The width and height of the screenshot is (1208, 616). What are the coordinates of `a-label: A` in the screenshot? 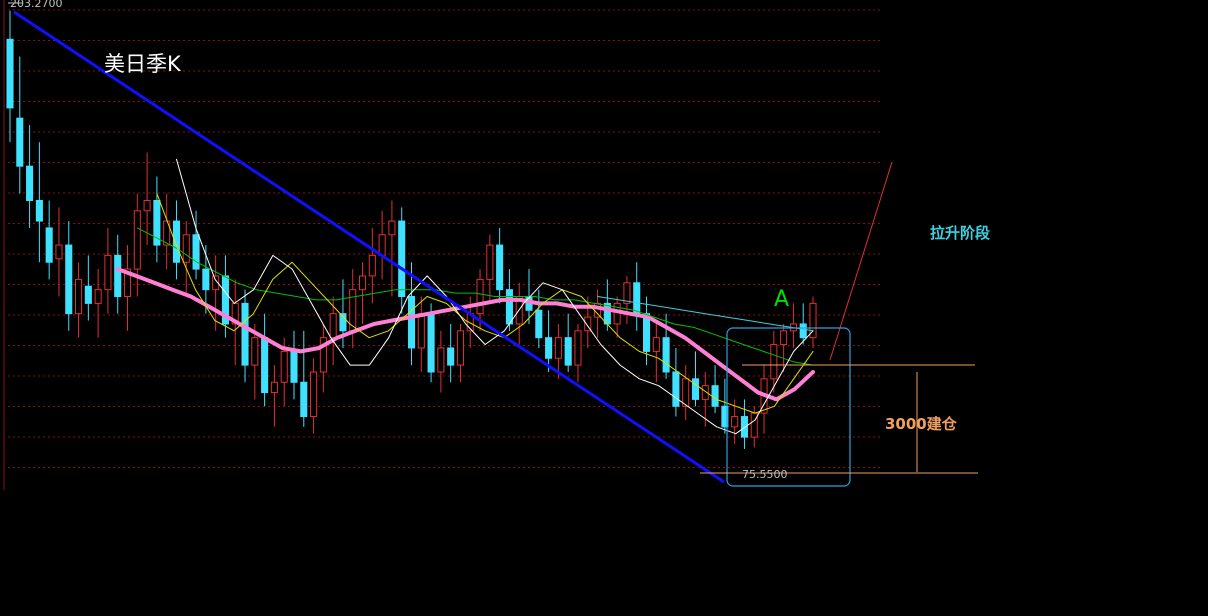 It's located at (781, 299).